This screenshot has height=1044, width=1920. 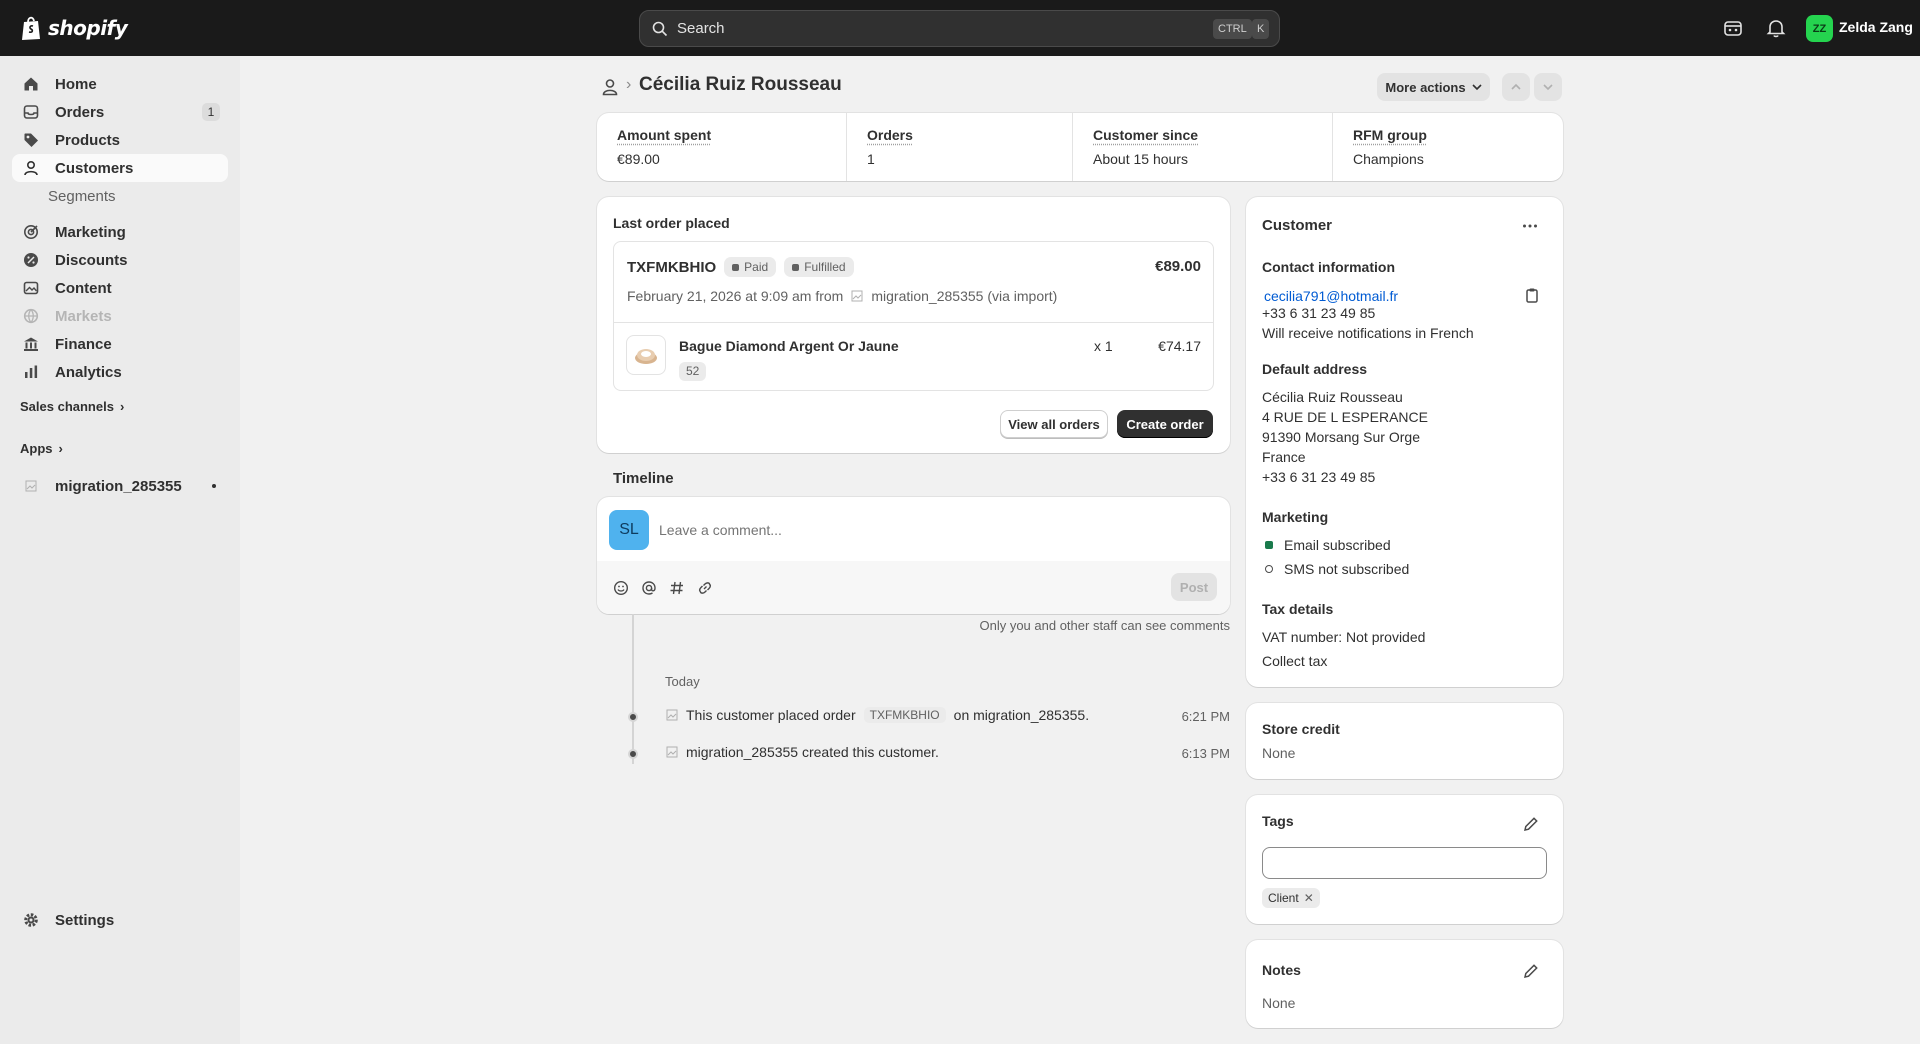 What do you see at coordinates (671, 267) in the screenshot?
I see `order-id-link: TXFMKBHIO` at bounding box center [671, 267].